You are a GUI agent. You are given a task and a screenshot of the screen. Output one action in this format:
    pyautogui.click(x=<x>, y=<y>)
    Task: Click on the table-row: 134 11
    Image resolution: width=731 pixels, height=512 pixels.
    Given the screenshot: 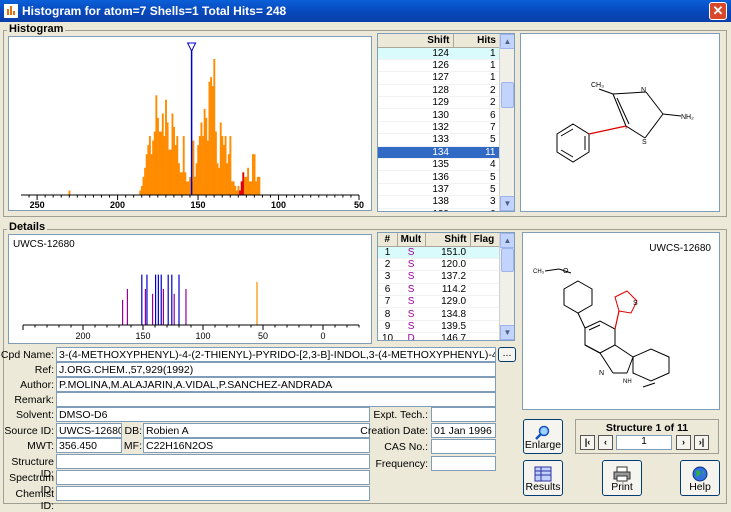 What is the action you would take?
    pyautogui.click(x=439, y=153)
    